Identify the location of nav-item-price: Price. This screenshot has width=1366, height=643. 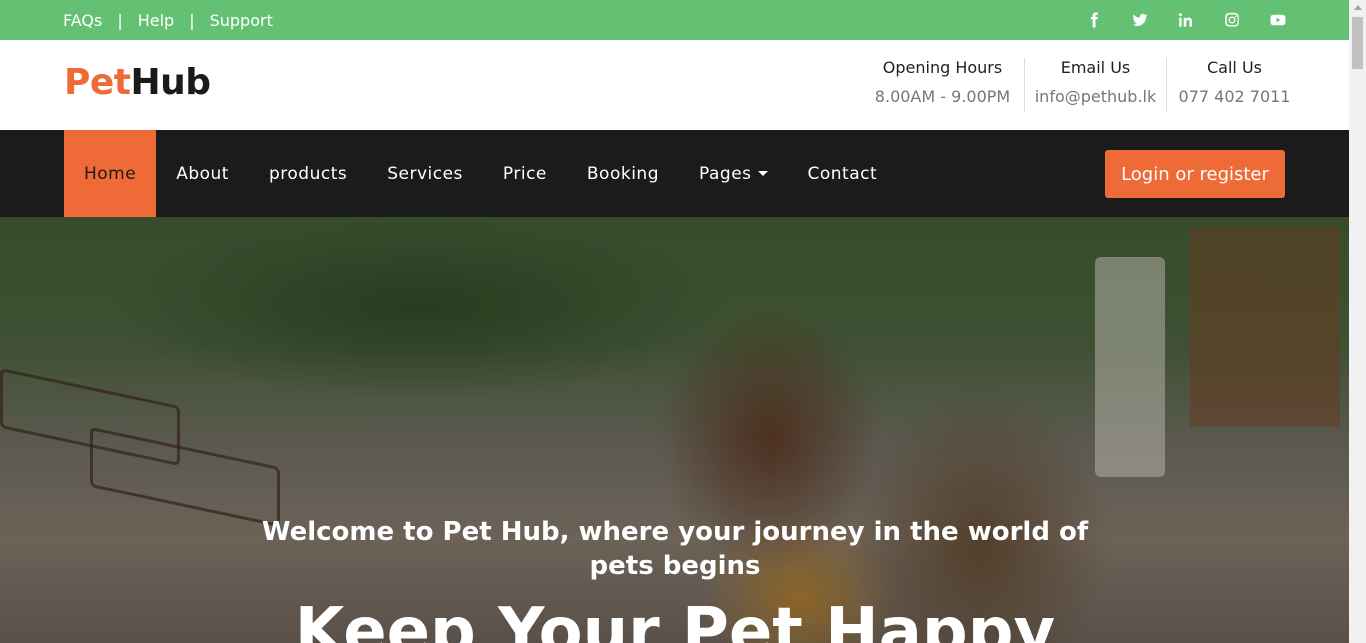
(525, 173).